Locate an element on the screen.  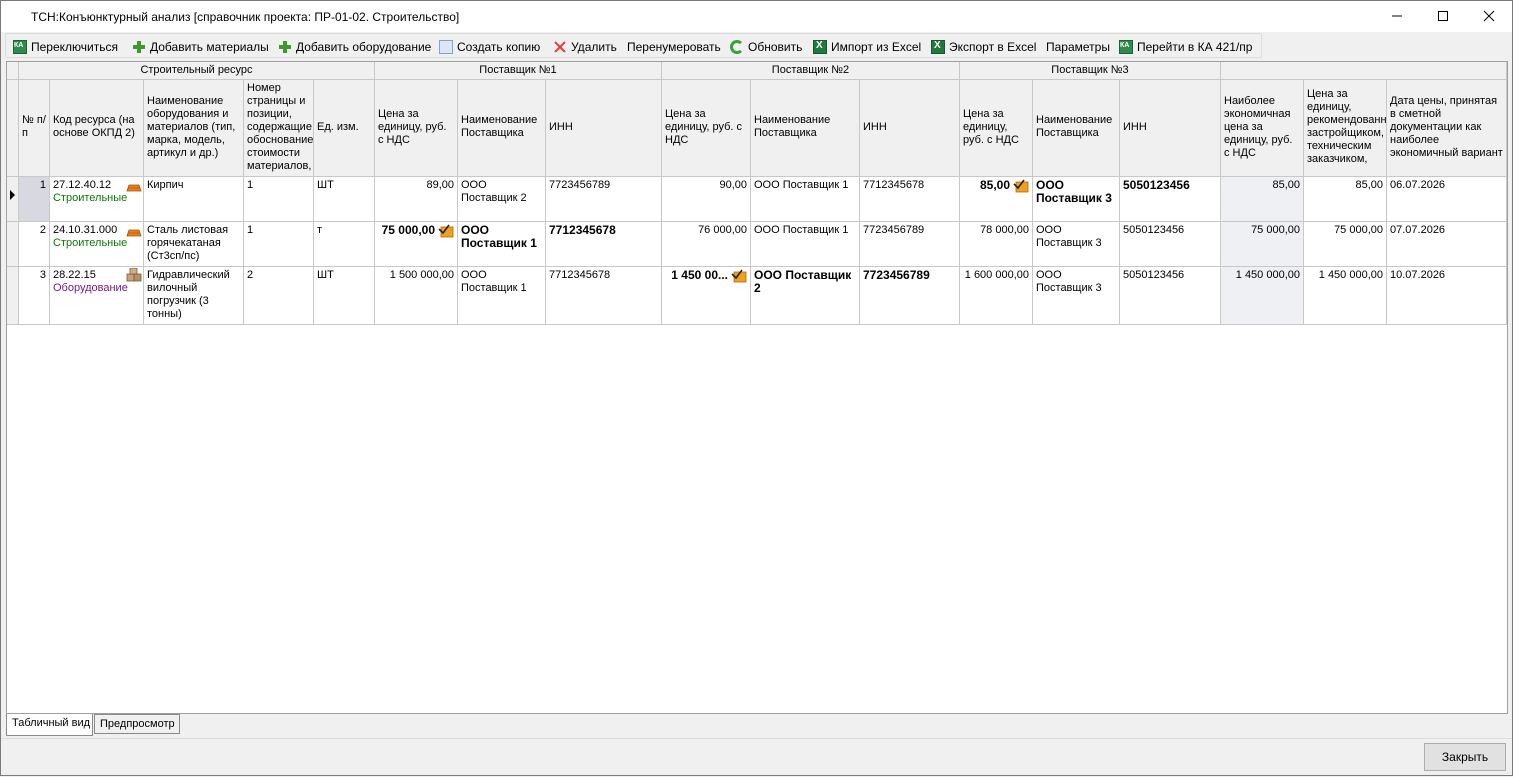
cell-text: ООО Поставщик 1 is located at coordinates (801, 230).